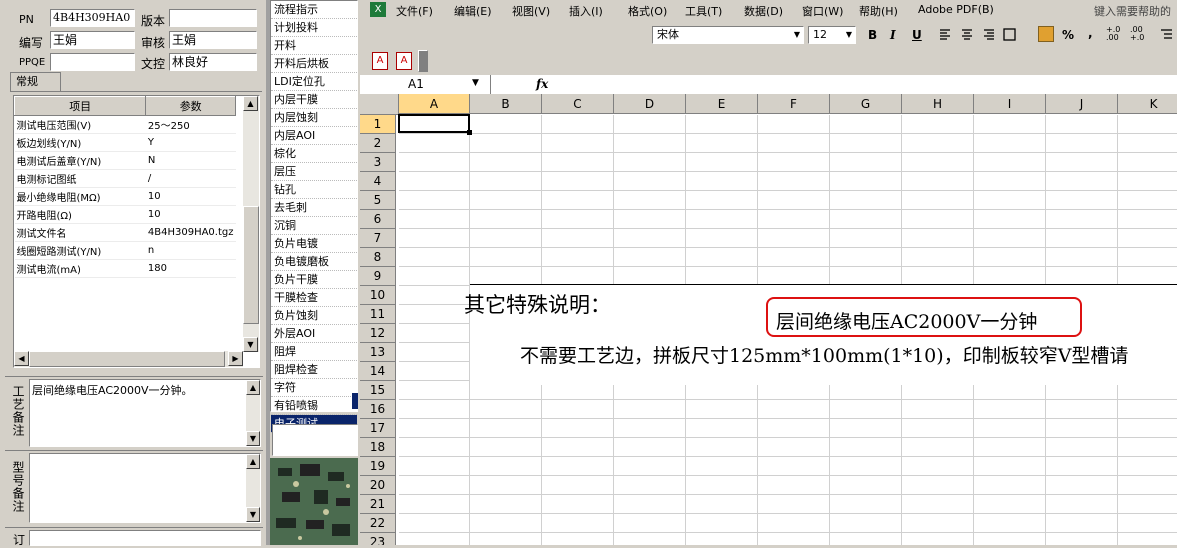  What do you see at coordinates (125, 232) in the screenshot?
I see `params-row: 测试文件名 4B4H309HA0.tgz` at bounding box center [125, 232].